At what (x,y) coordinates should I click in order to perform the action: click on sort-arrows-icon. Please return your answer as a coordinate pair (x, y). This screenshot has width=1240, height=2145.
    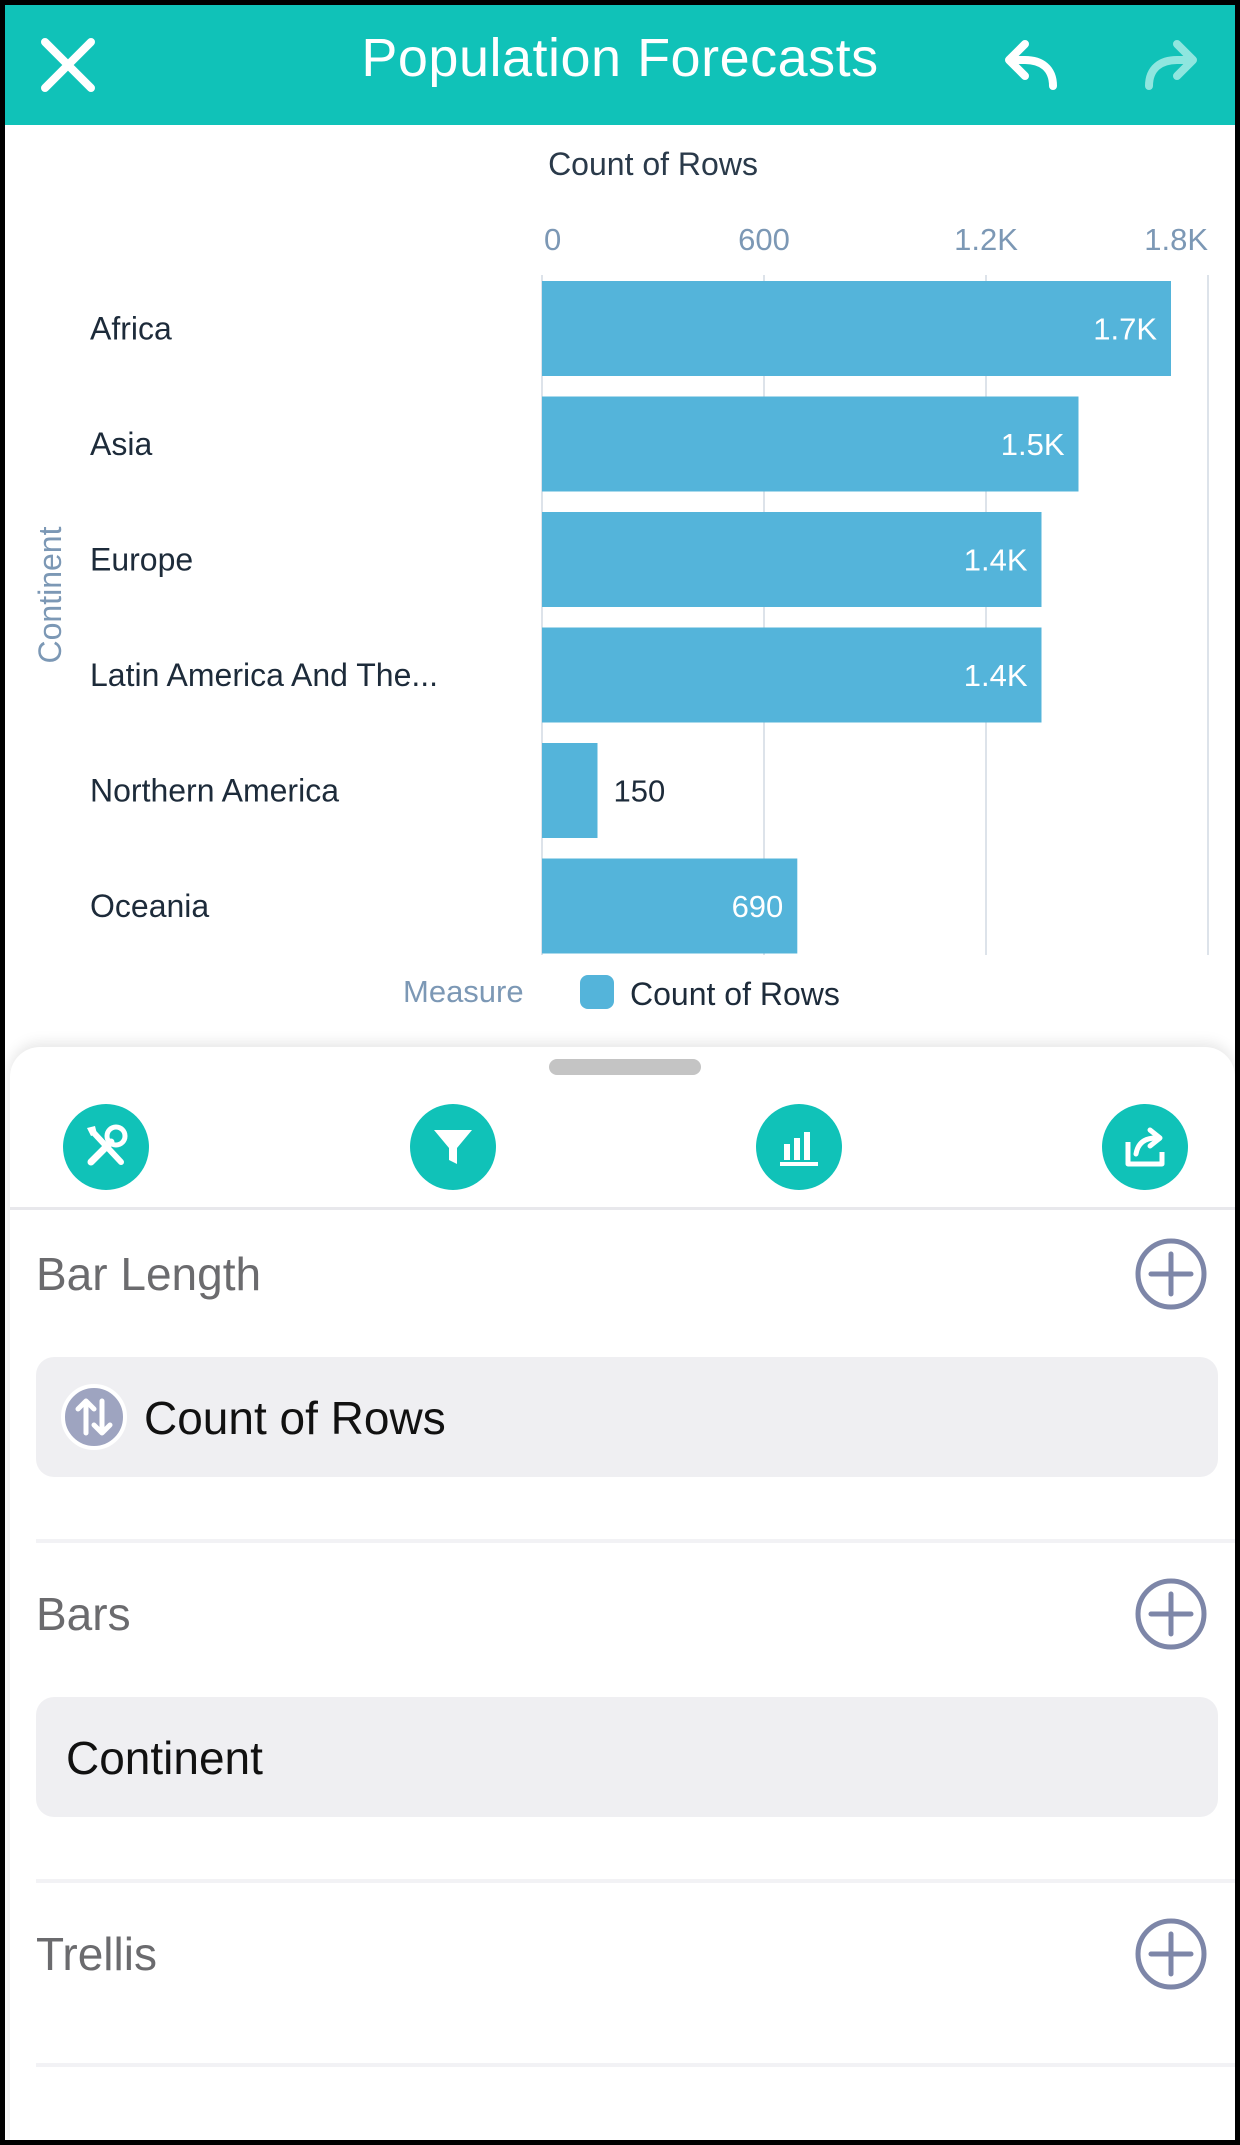
    Looking at the image, I should click on (94, 1417).